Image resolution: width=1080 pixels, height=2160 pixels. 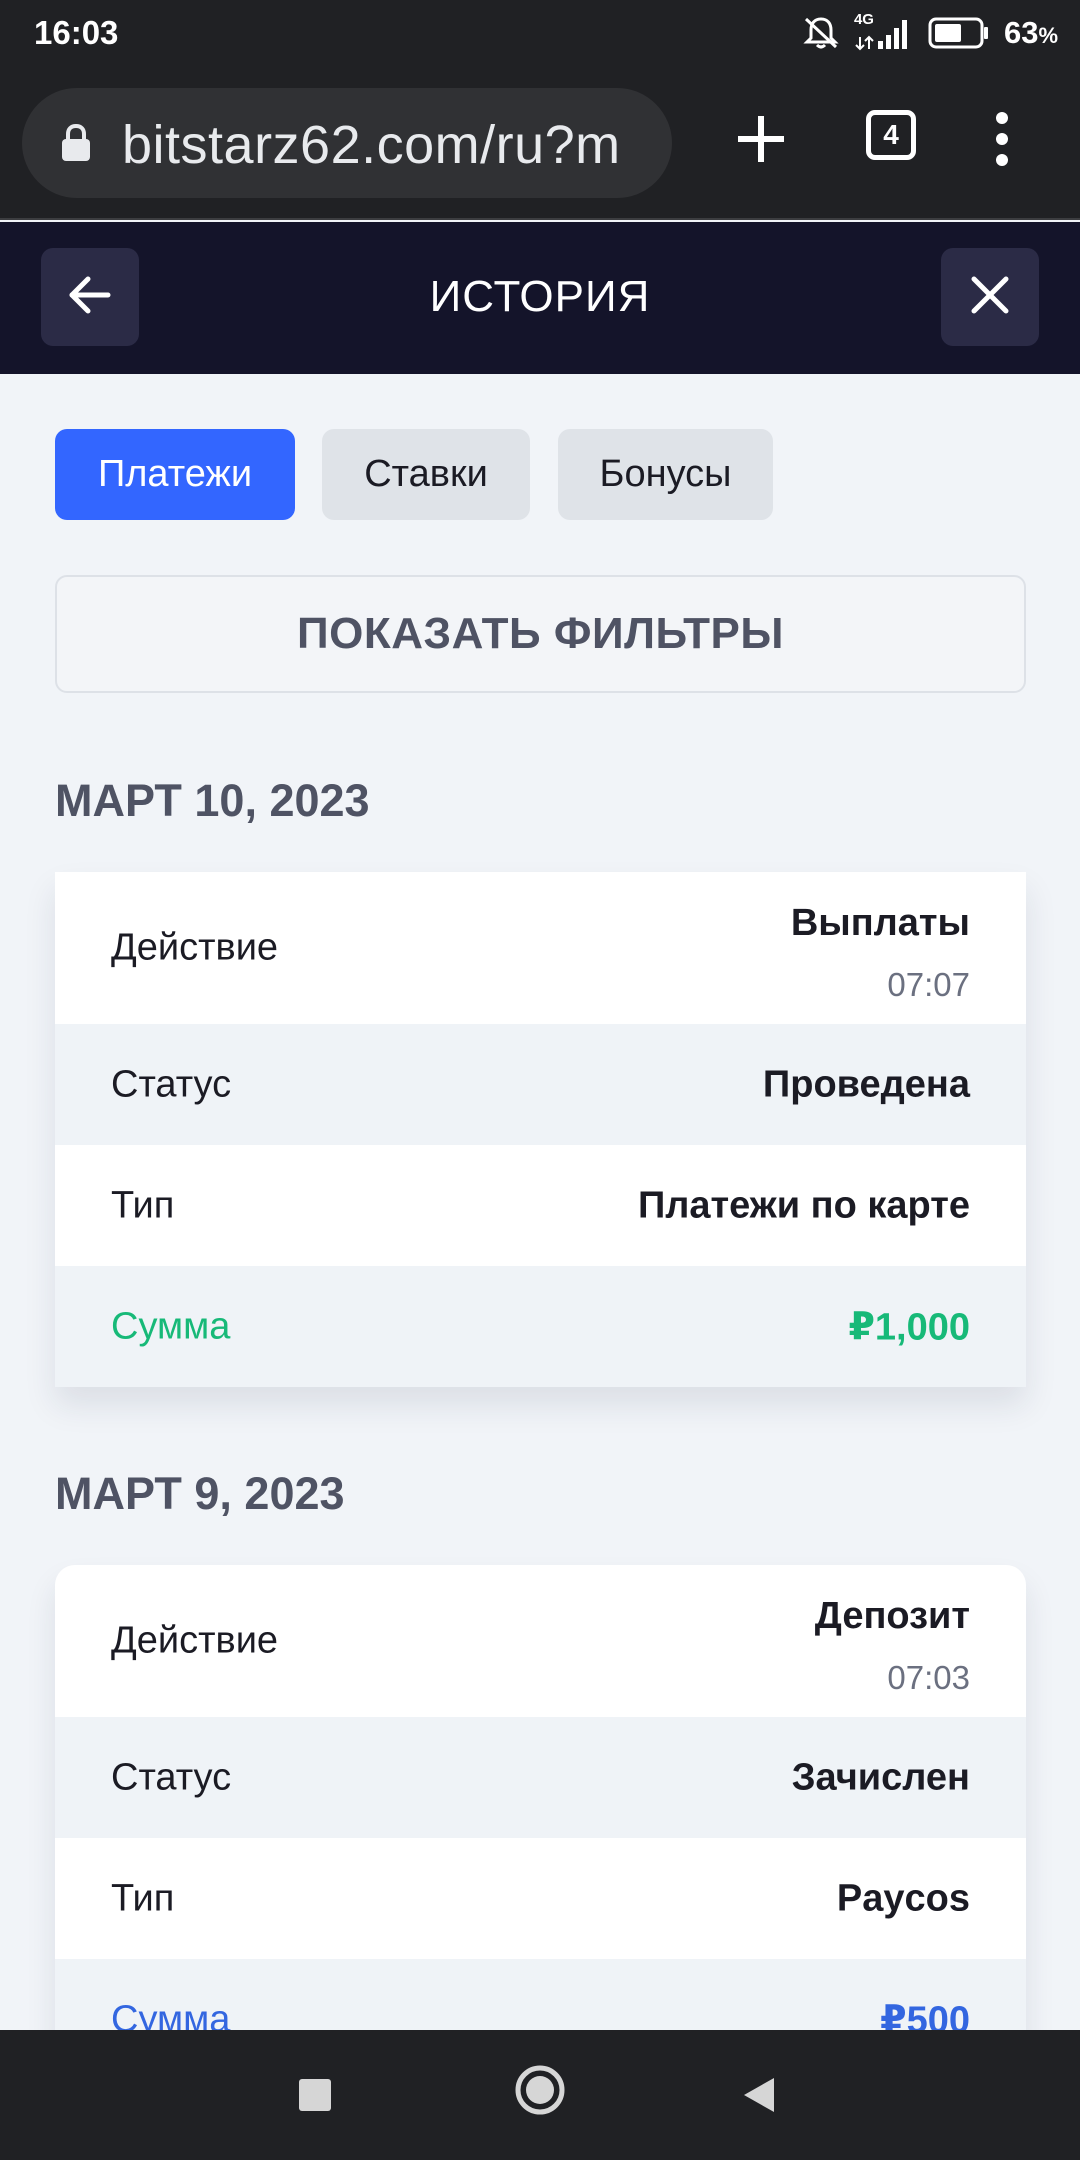 What do you see at coordinates (821, 33) in the screenshot?
I see `mute-icon` at bounding box center [821, 33].